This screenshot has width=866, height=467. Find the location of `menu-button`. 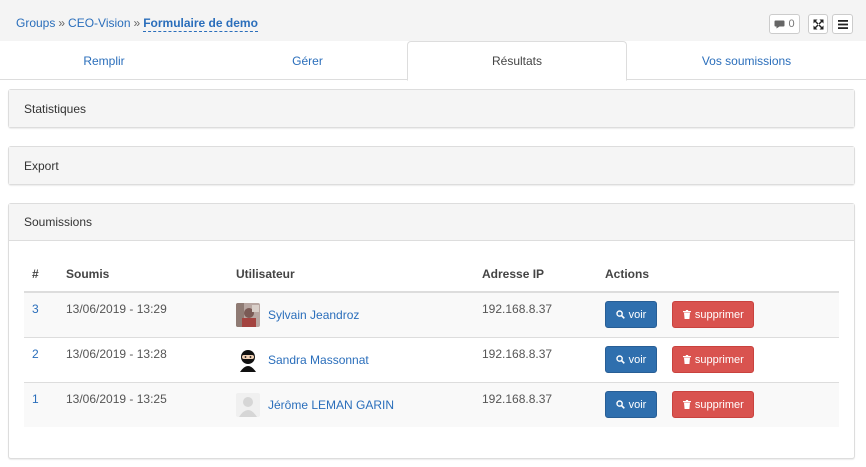

menu-button is located at coordinates (842, 24).